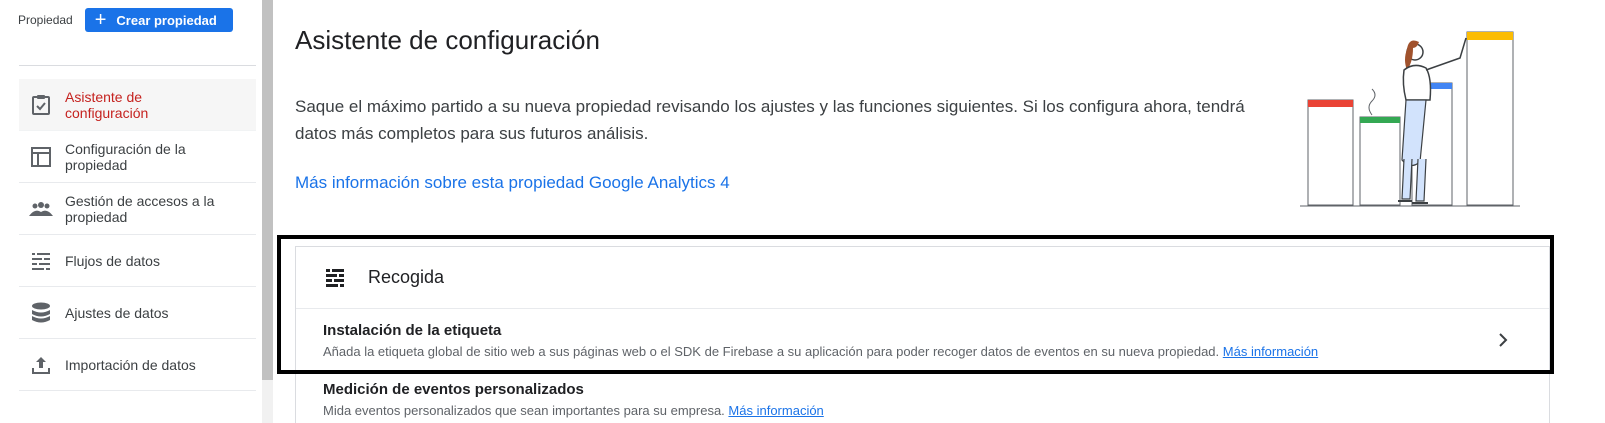 Image resolution: width=1605 pixels, height=423 pixels. I want to click on sidebar-scrollbar, so click(267, 190).